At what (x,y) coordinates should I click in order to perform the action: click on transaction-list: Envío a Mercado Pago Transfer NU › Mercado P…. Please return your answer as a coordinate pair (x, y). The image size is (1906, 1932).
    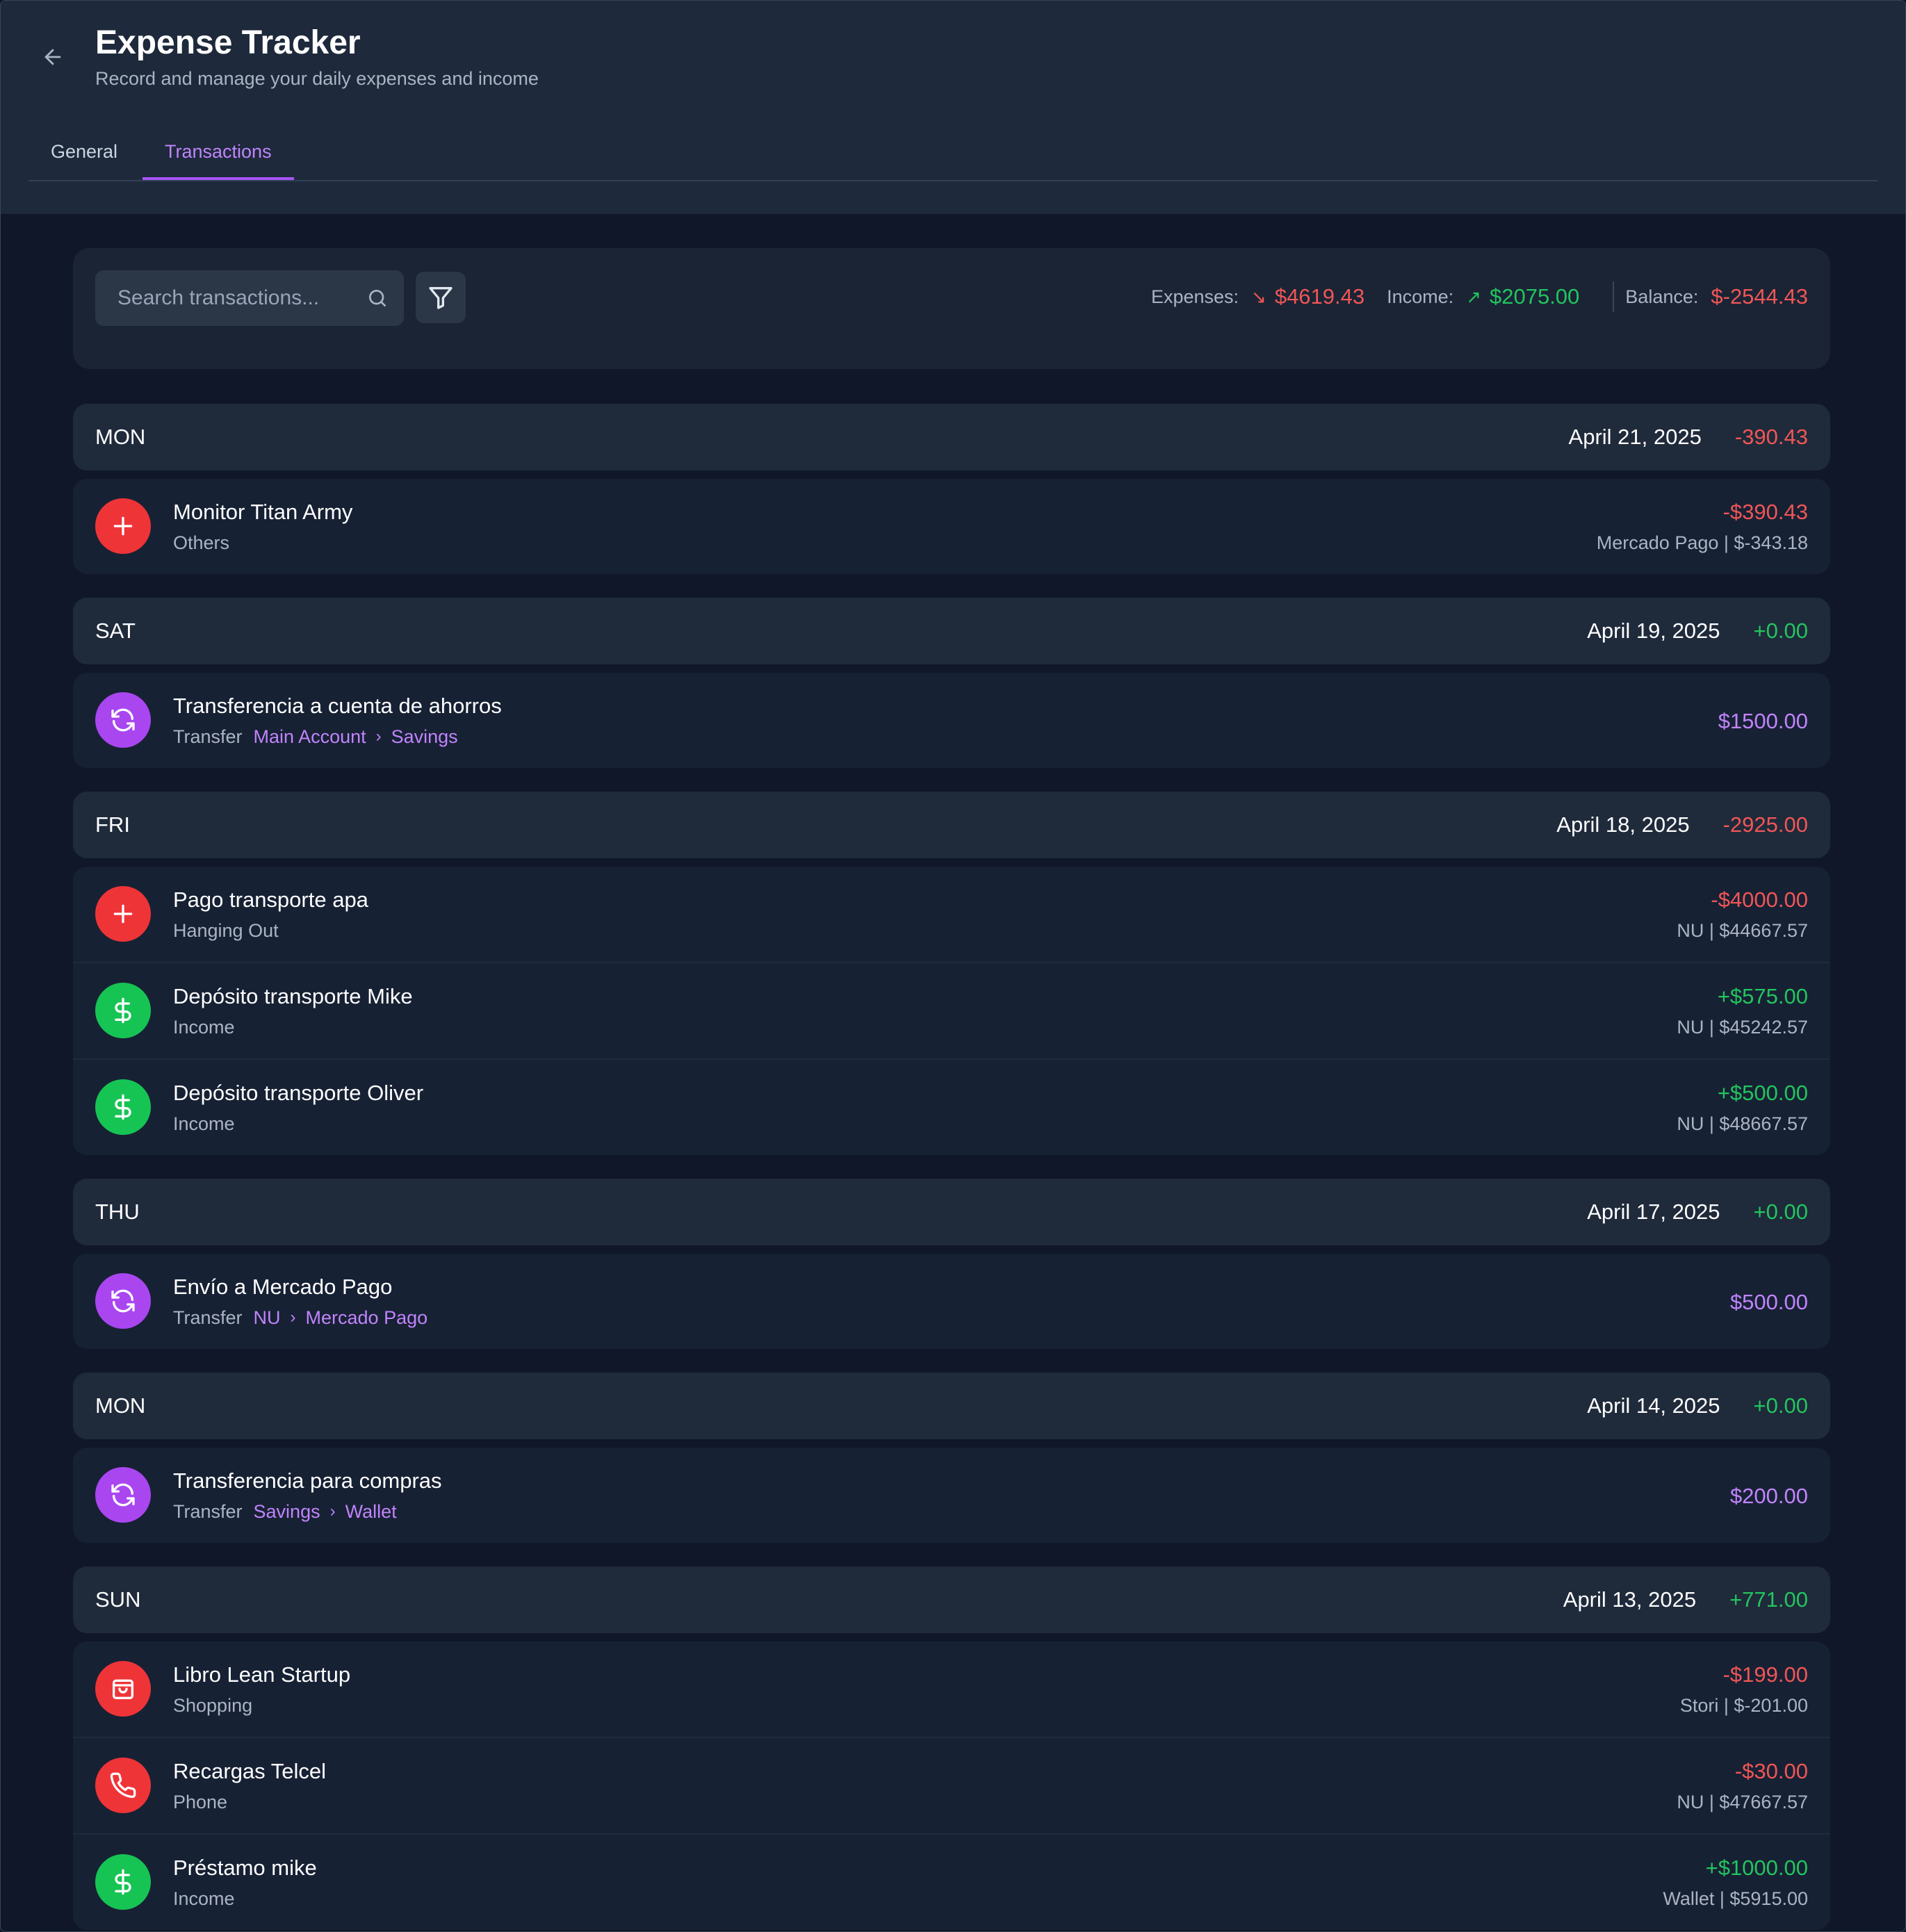
    Looking at the image, I should click on (952, 1301).